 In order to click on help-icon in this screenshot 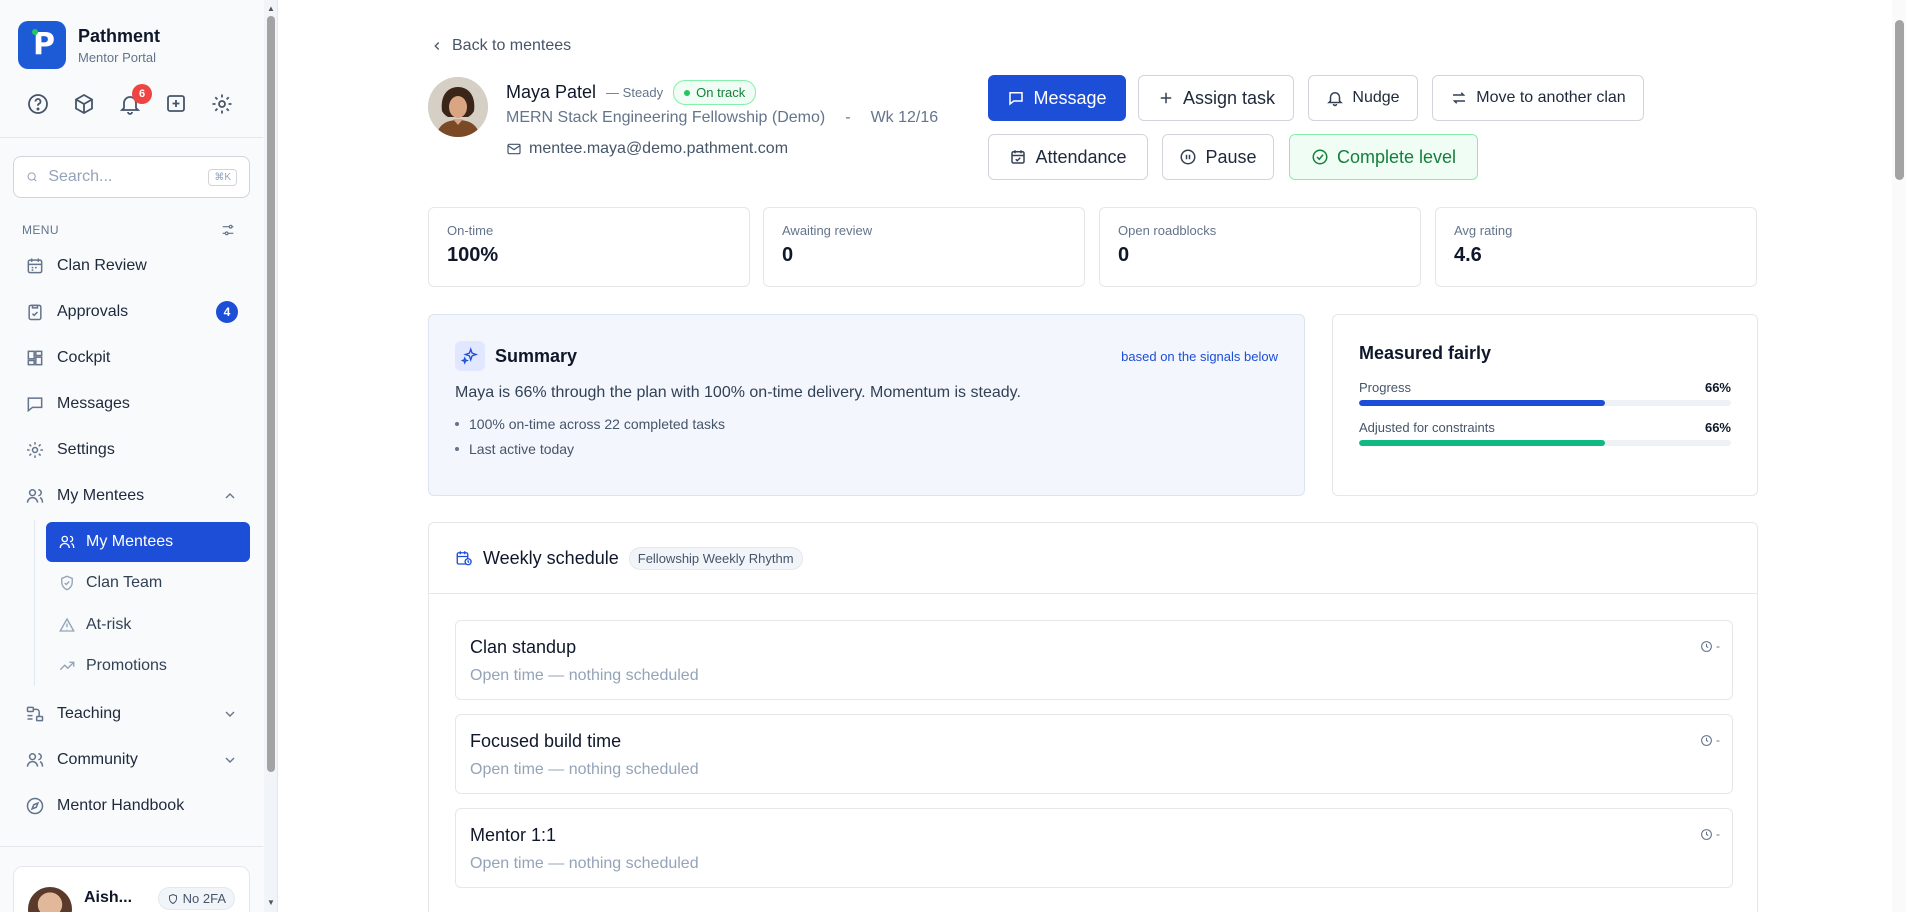, I will do `click(38, 104)`.